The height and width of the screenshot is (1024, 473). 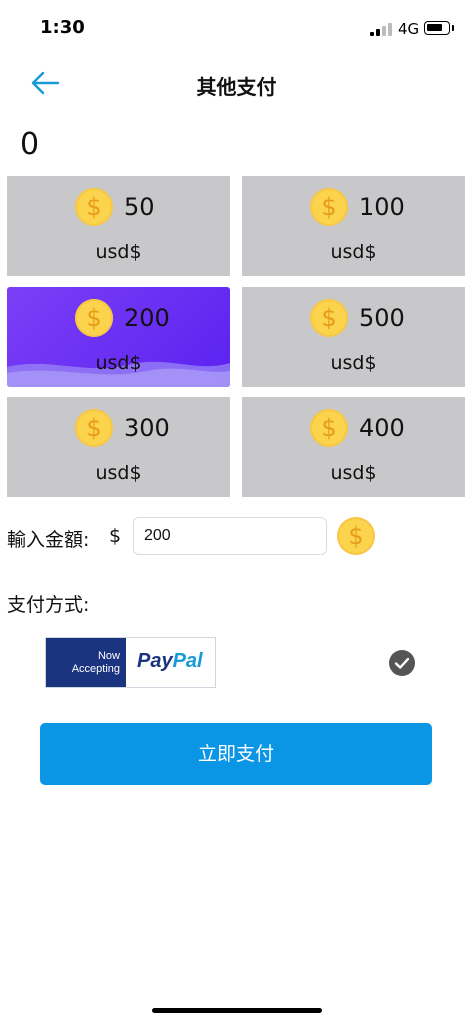 I want to click on amount-option-200: $200 usd$, so click(x=118, y=337).